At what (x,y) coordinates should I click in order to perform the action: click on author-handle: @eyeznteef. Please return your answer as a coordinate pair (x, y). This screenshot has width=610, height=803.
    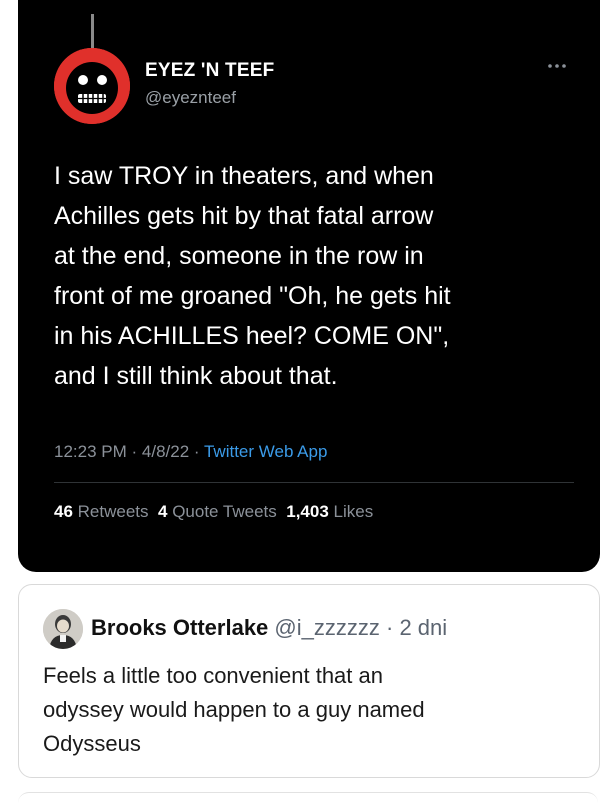
    Looking at the image, I should click on (190, 98).